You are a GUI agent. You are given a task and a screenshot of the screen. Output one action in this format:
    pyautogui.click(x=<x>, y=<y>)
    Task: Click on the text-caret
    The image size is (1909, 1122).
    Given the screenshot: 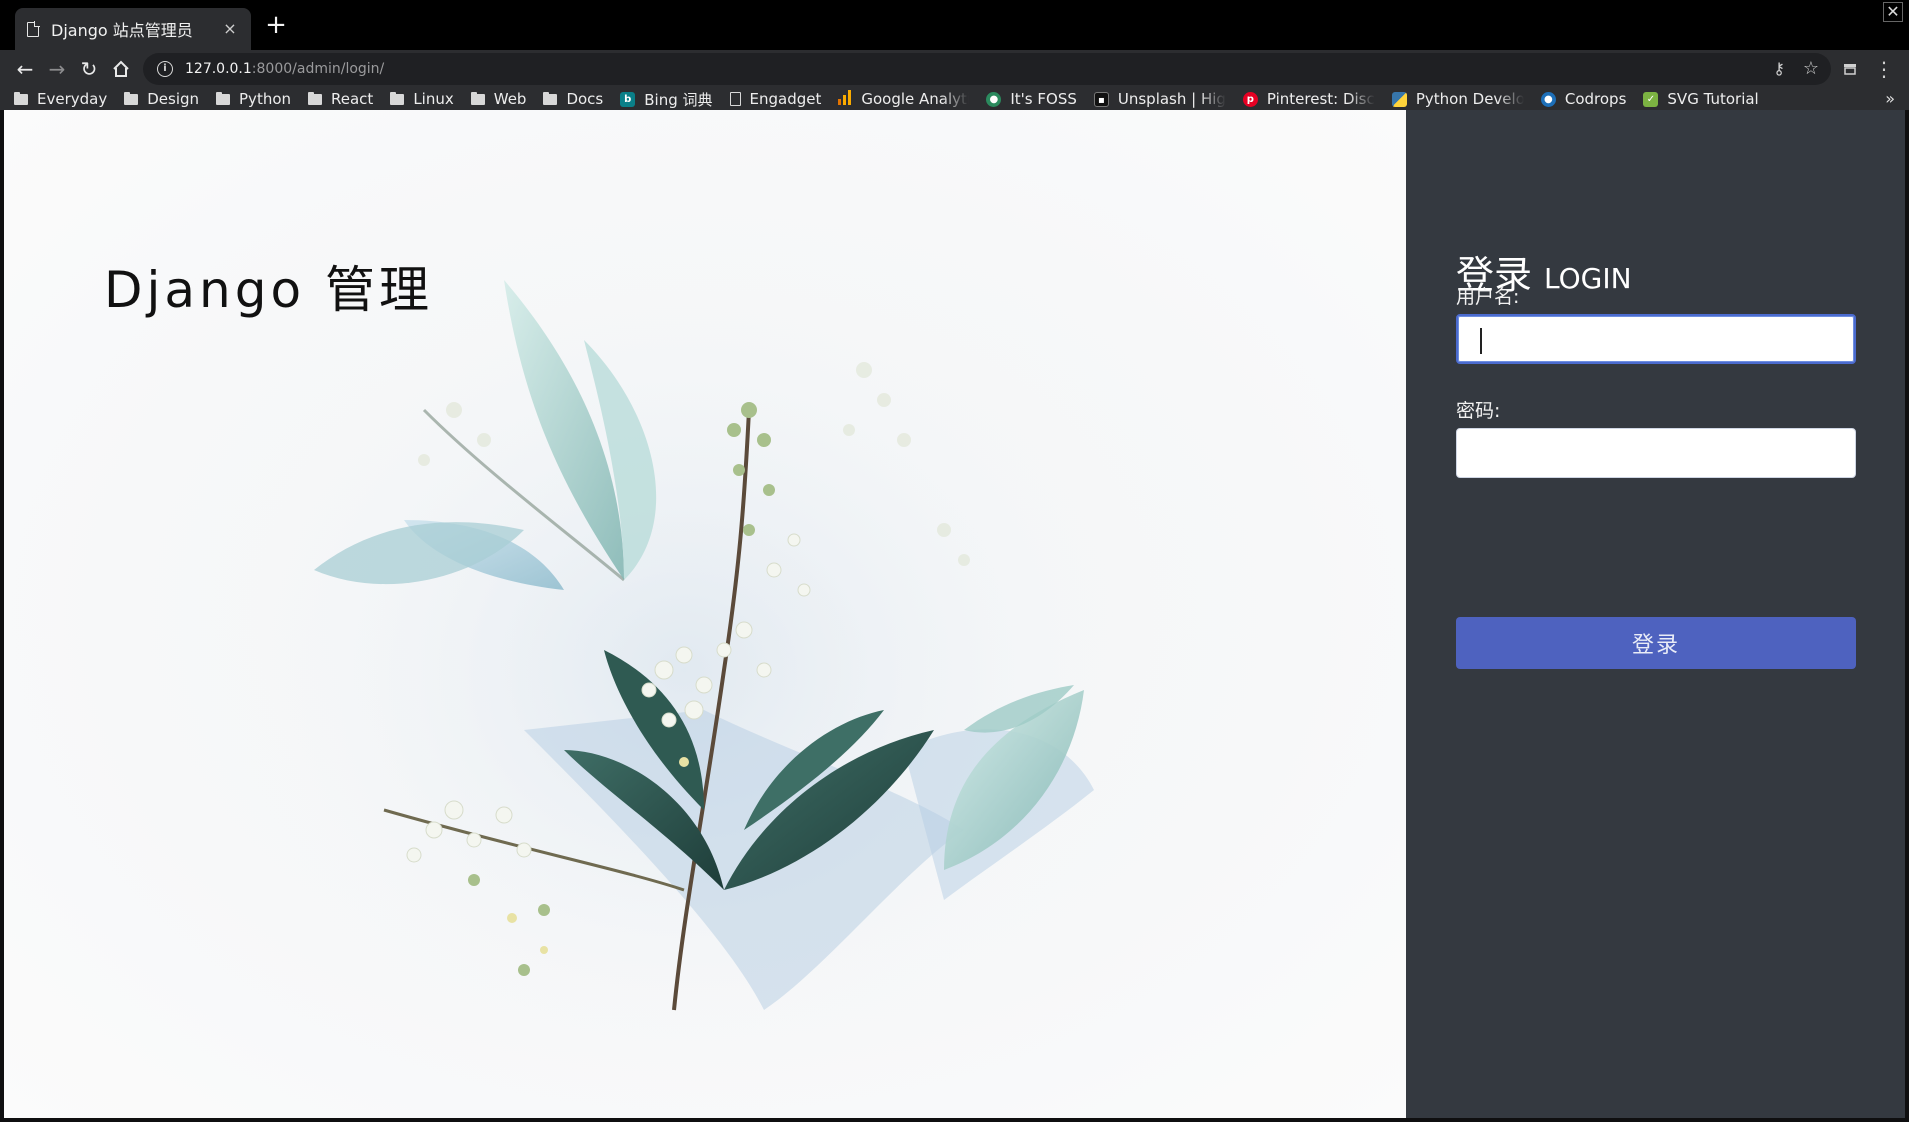 What is the action you would take?
    pyautogui.click(x=1481, y=341)
    